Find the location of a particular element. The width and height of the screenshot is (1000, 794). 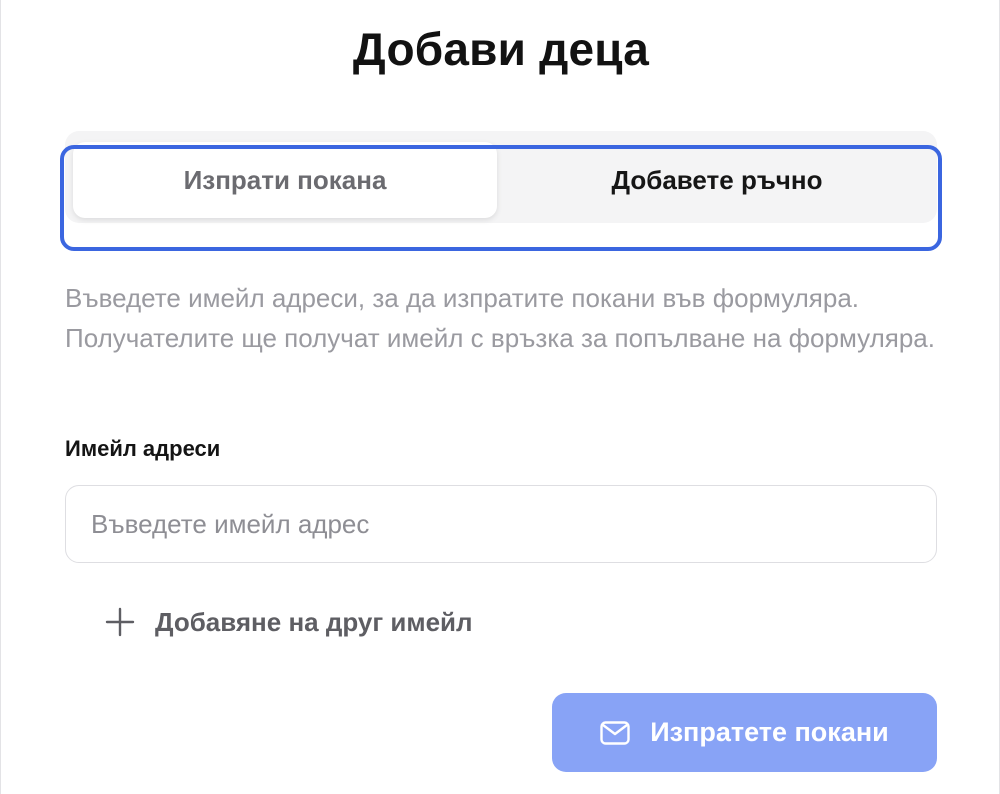

tab-add-manually: Добавете ръчно is located at coordinates (717, 180).